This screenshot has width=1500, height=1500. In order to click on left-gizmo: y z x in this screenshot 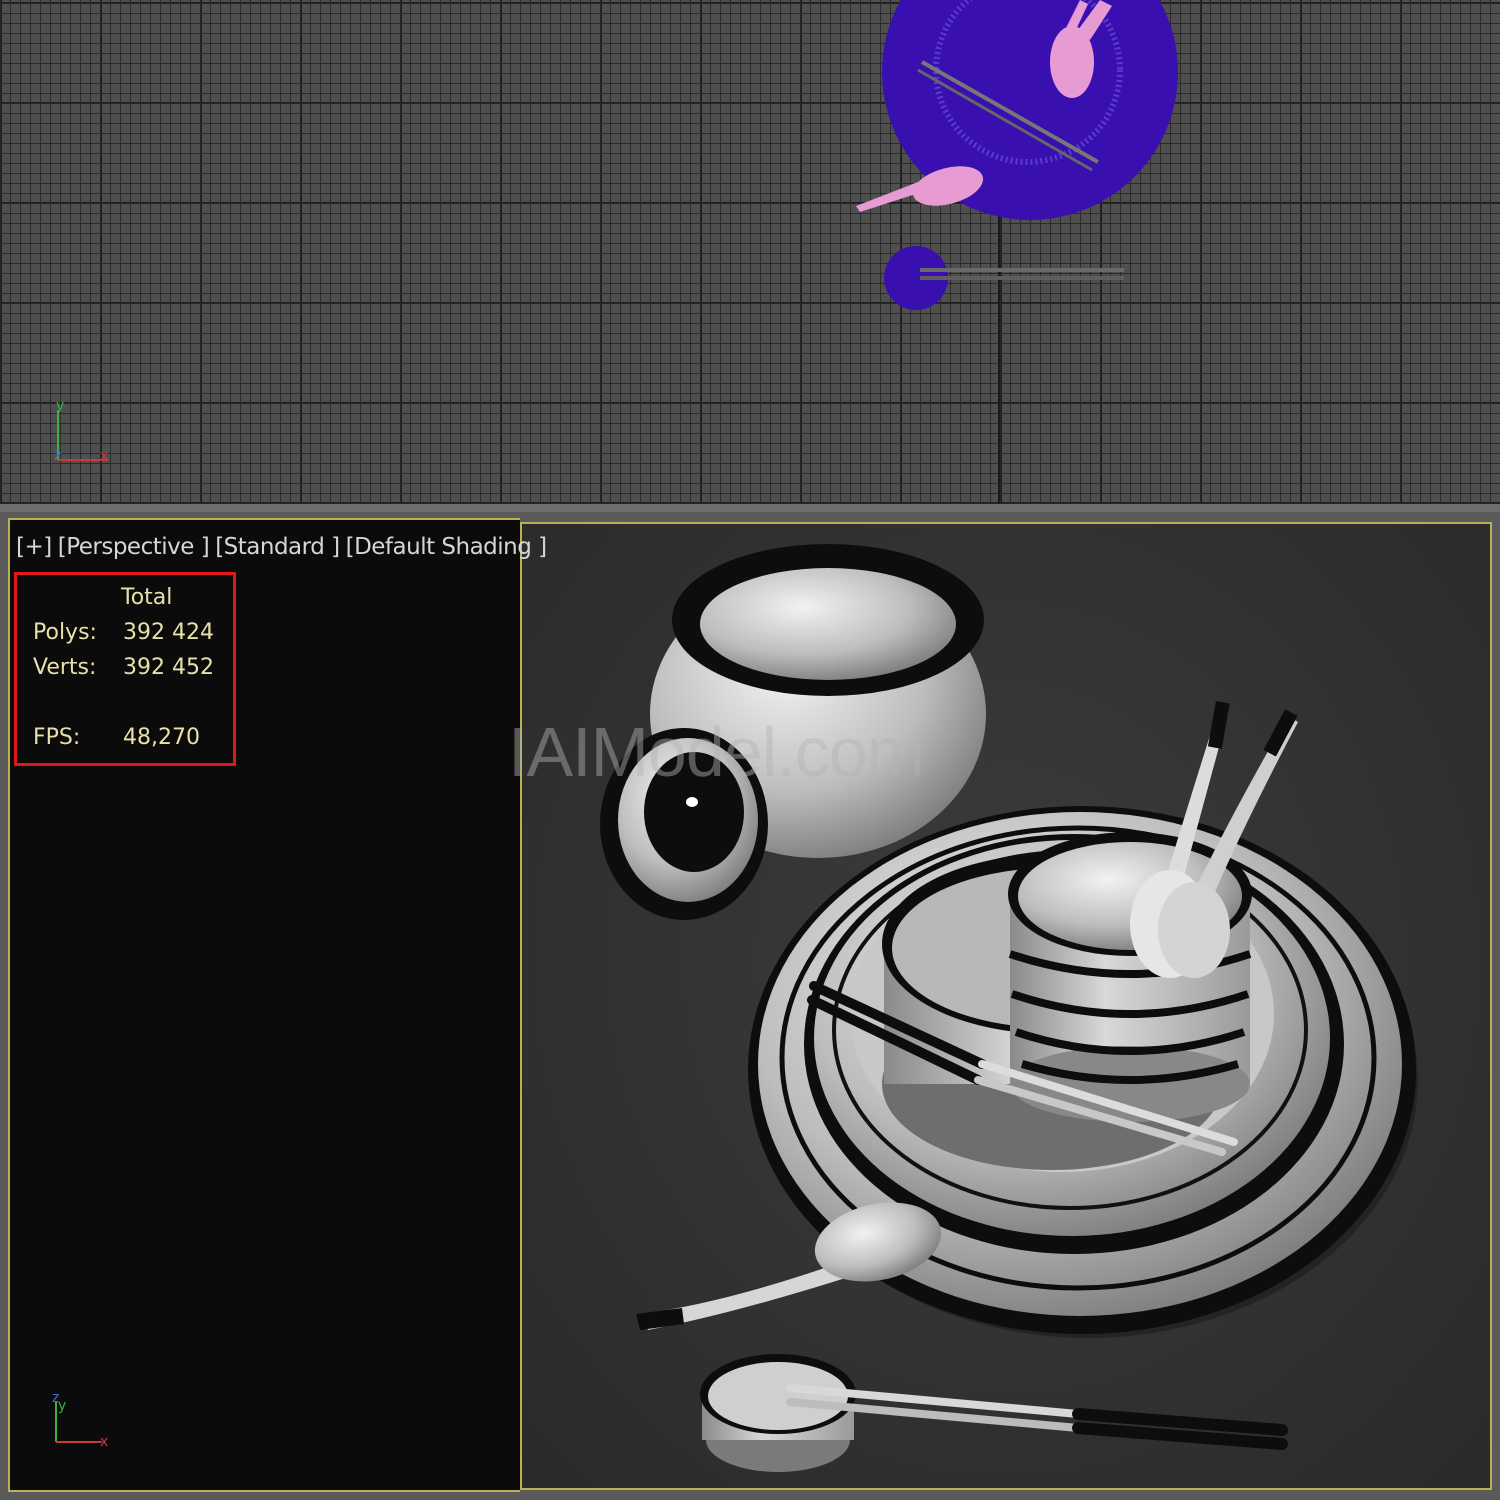, I will do `click(80, 1420)`.